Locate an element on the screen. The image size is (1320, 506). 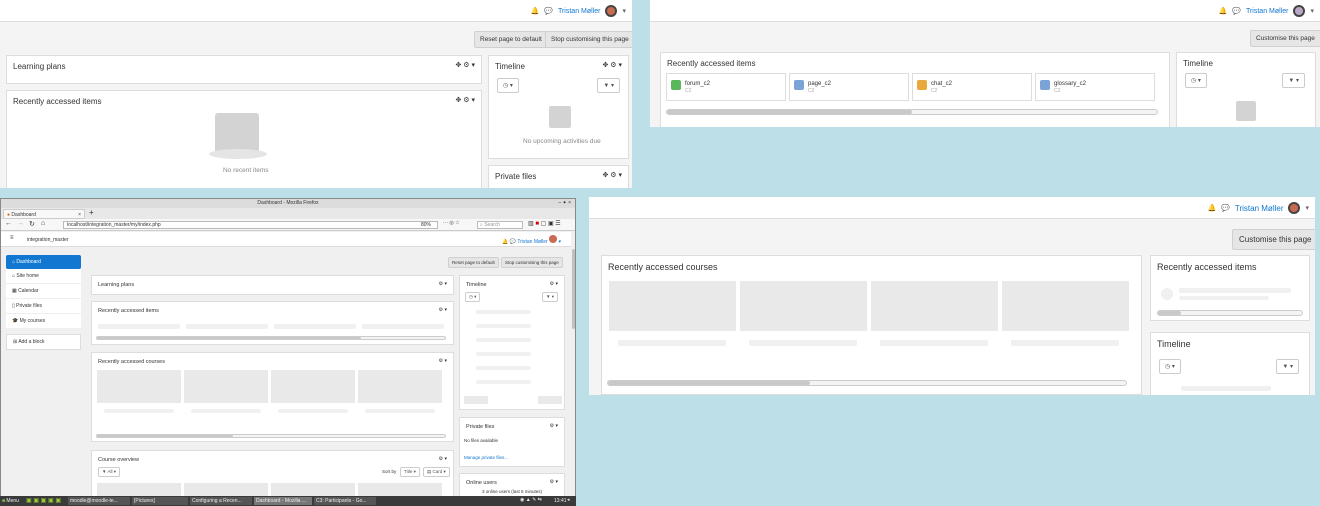
task-item: [Pictures] is located at coordinates (160, 501).